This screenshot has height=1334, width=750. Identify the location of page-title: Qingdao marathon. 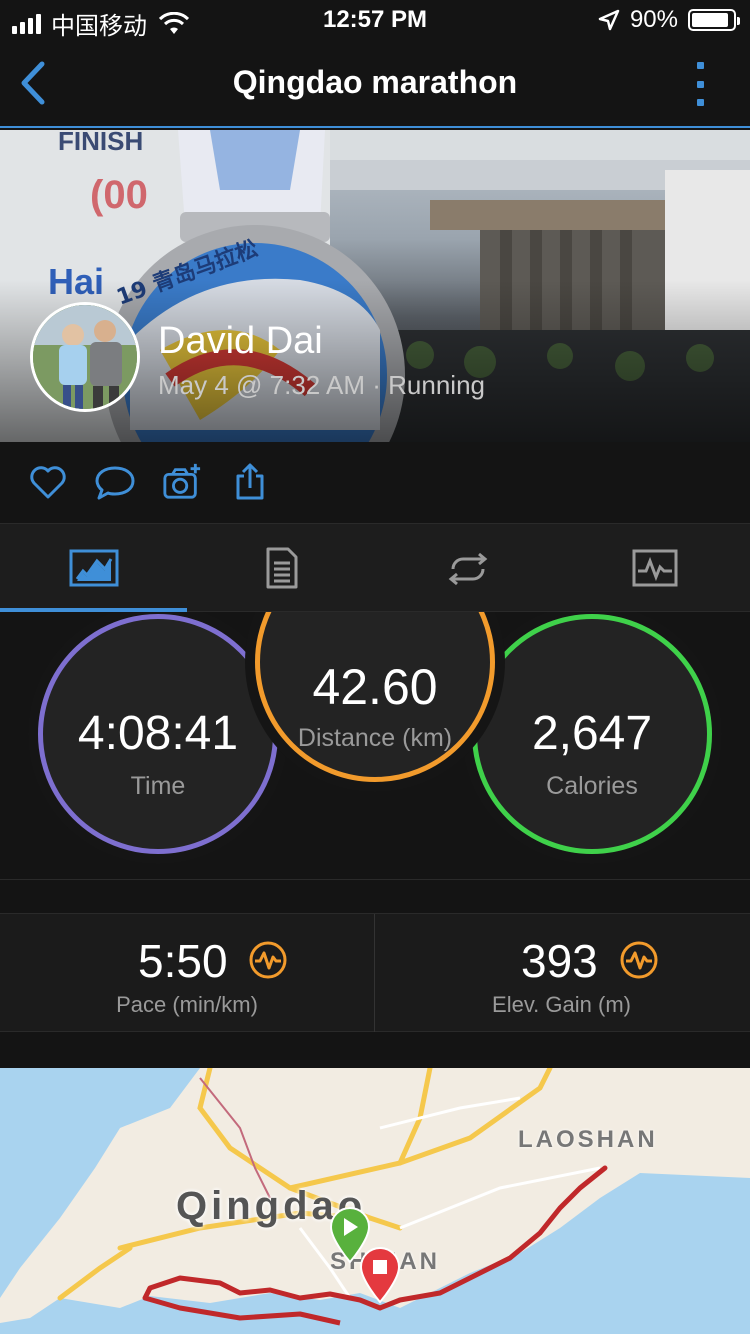
(375, 82).